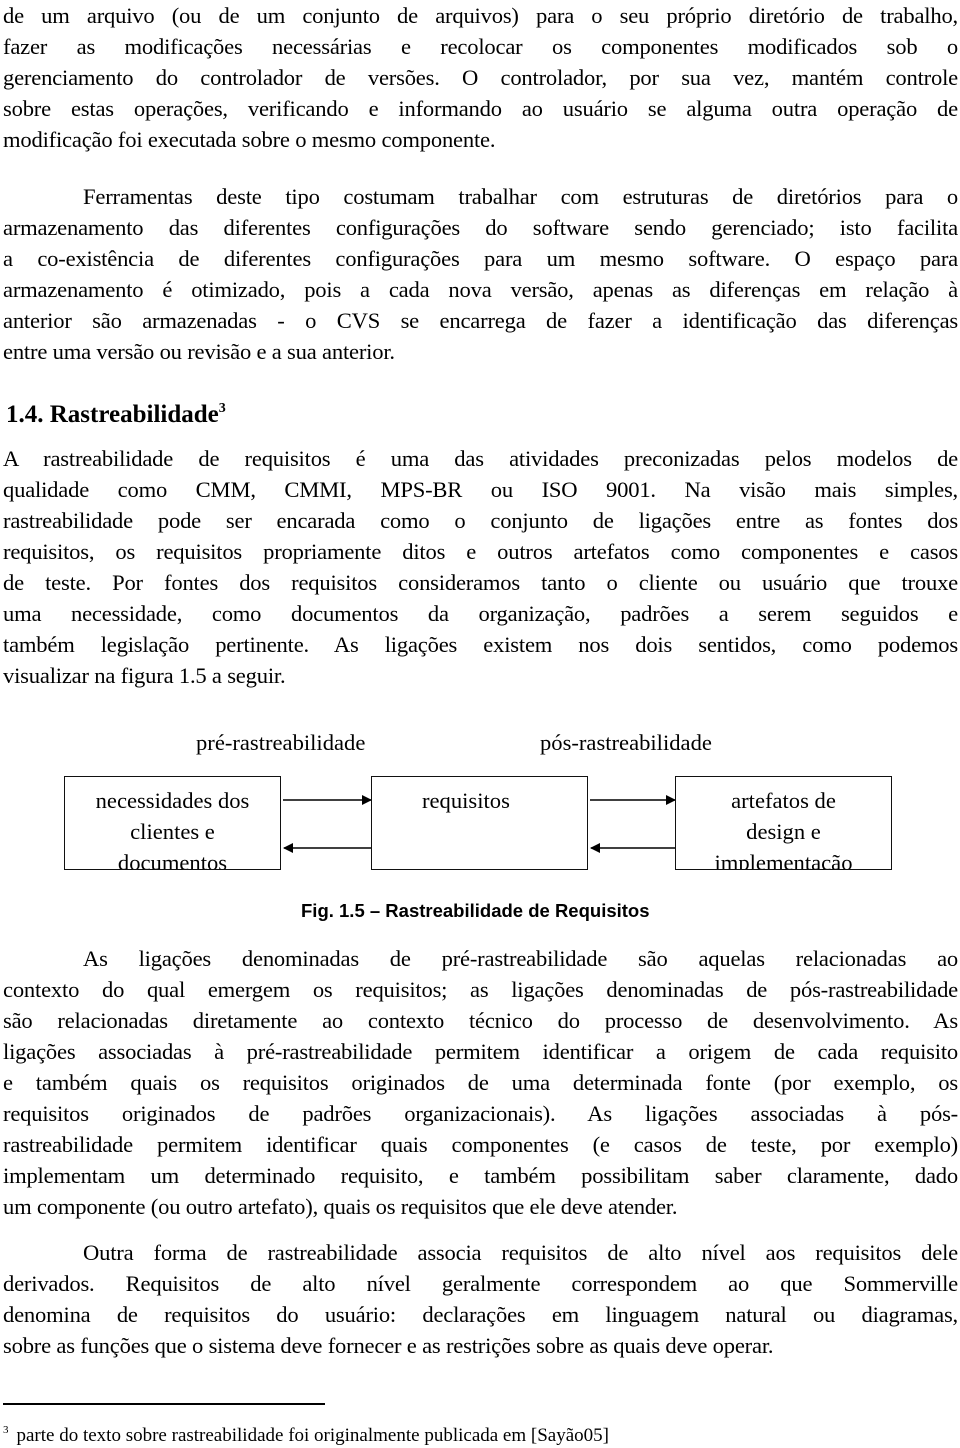 The image size is (960, 1448). What do you see at coordinates (479, 823) in the screenshot?
I see `box-requirements: requisitos` at bounding box center [479, 823].